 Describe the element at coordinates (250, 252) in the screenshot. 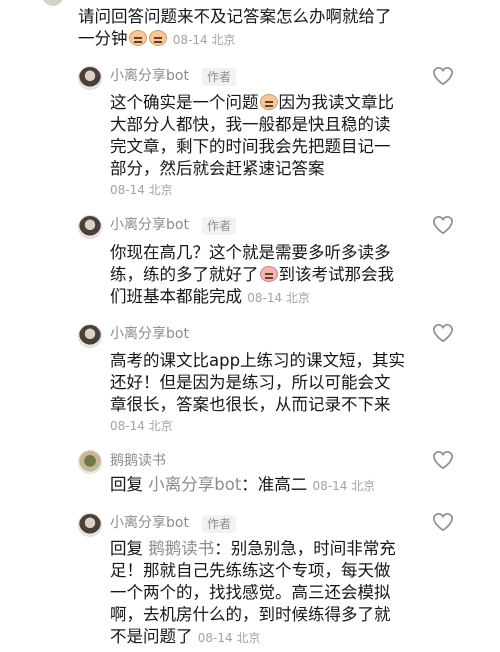

I see `comment-text: 你现在高几？这个就是需要多听多读多` at that location.